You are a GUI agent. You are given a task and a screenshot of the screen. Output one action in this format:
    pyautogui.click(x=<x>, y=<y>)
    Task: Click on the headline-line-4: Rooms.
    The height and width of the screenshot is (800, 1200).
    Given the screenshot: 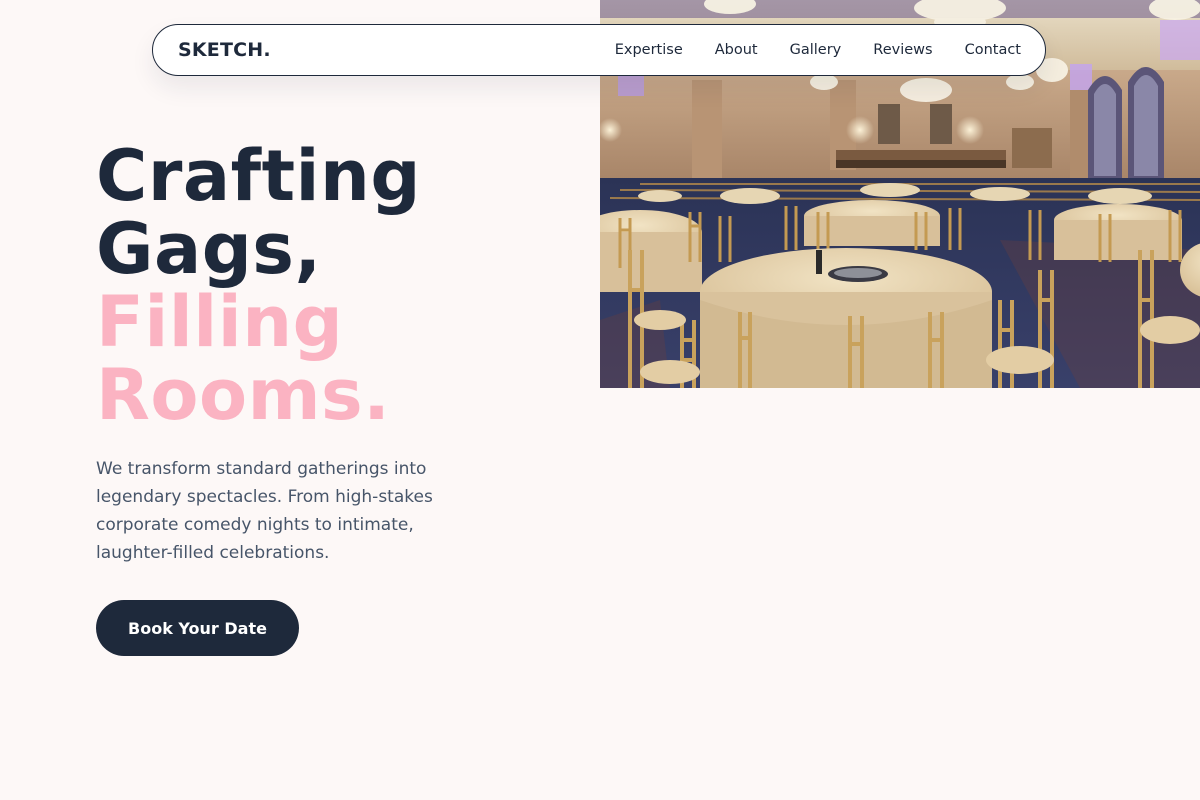 What is the action you would take?
    pyautogui.click(x=243, y=395)
    